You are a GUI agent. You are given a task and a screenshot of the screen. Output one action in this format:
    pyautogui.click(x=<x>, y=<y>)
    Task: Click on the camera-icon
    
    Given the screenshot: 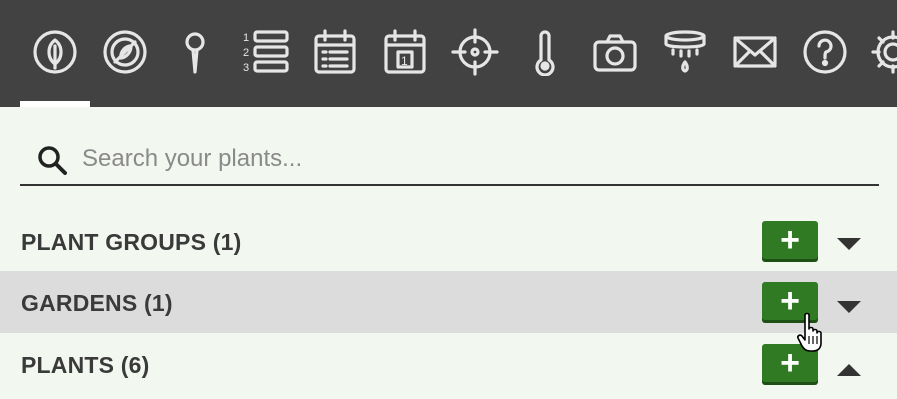 What is the action you would take?
    pyautogui.click(x=615, y=52)
    